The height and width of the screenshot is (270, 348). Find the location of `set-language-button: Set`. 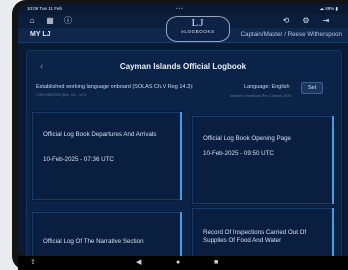

set-language-button: Set is located at coordinates (312, 88).